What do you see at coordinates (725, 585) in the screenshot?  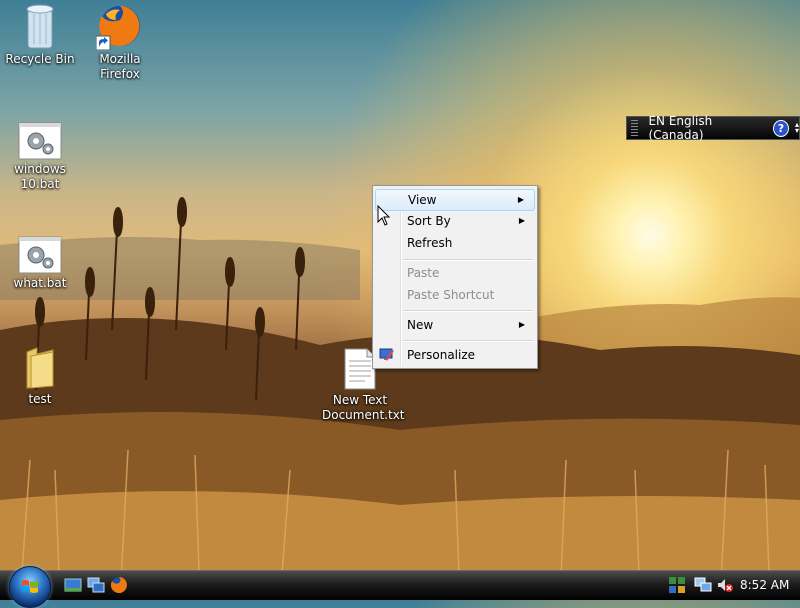 I see `volume-muted-icon` at bounding box center [725, 585].